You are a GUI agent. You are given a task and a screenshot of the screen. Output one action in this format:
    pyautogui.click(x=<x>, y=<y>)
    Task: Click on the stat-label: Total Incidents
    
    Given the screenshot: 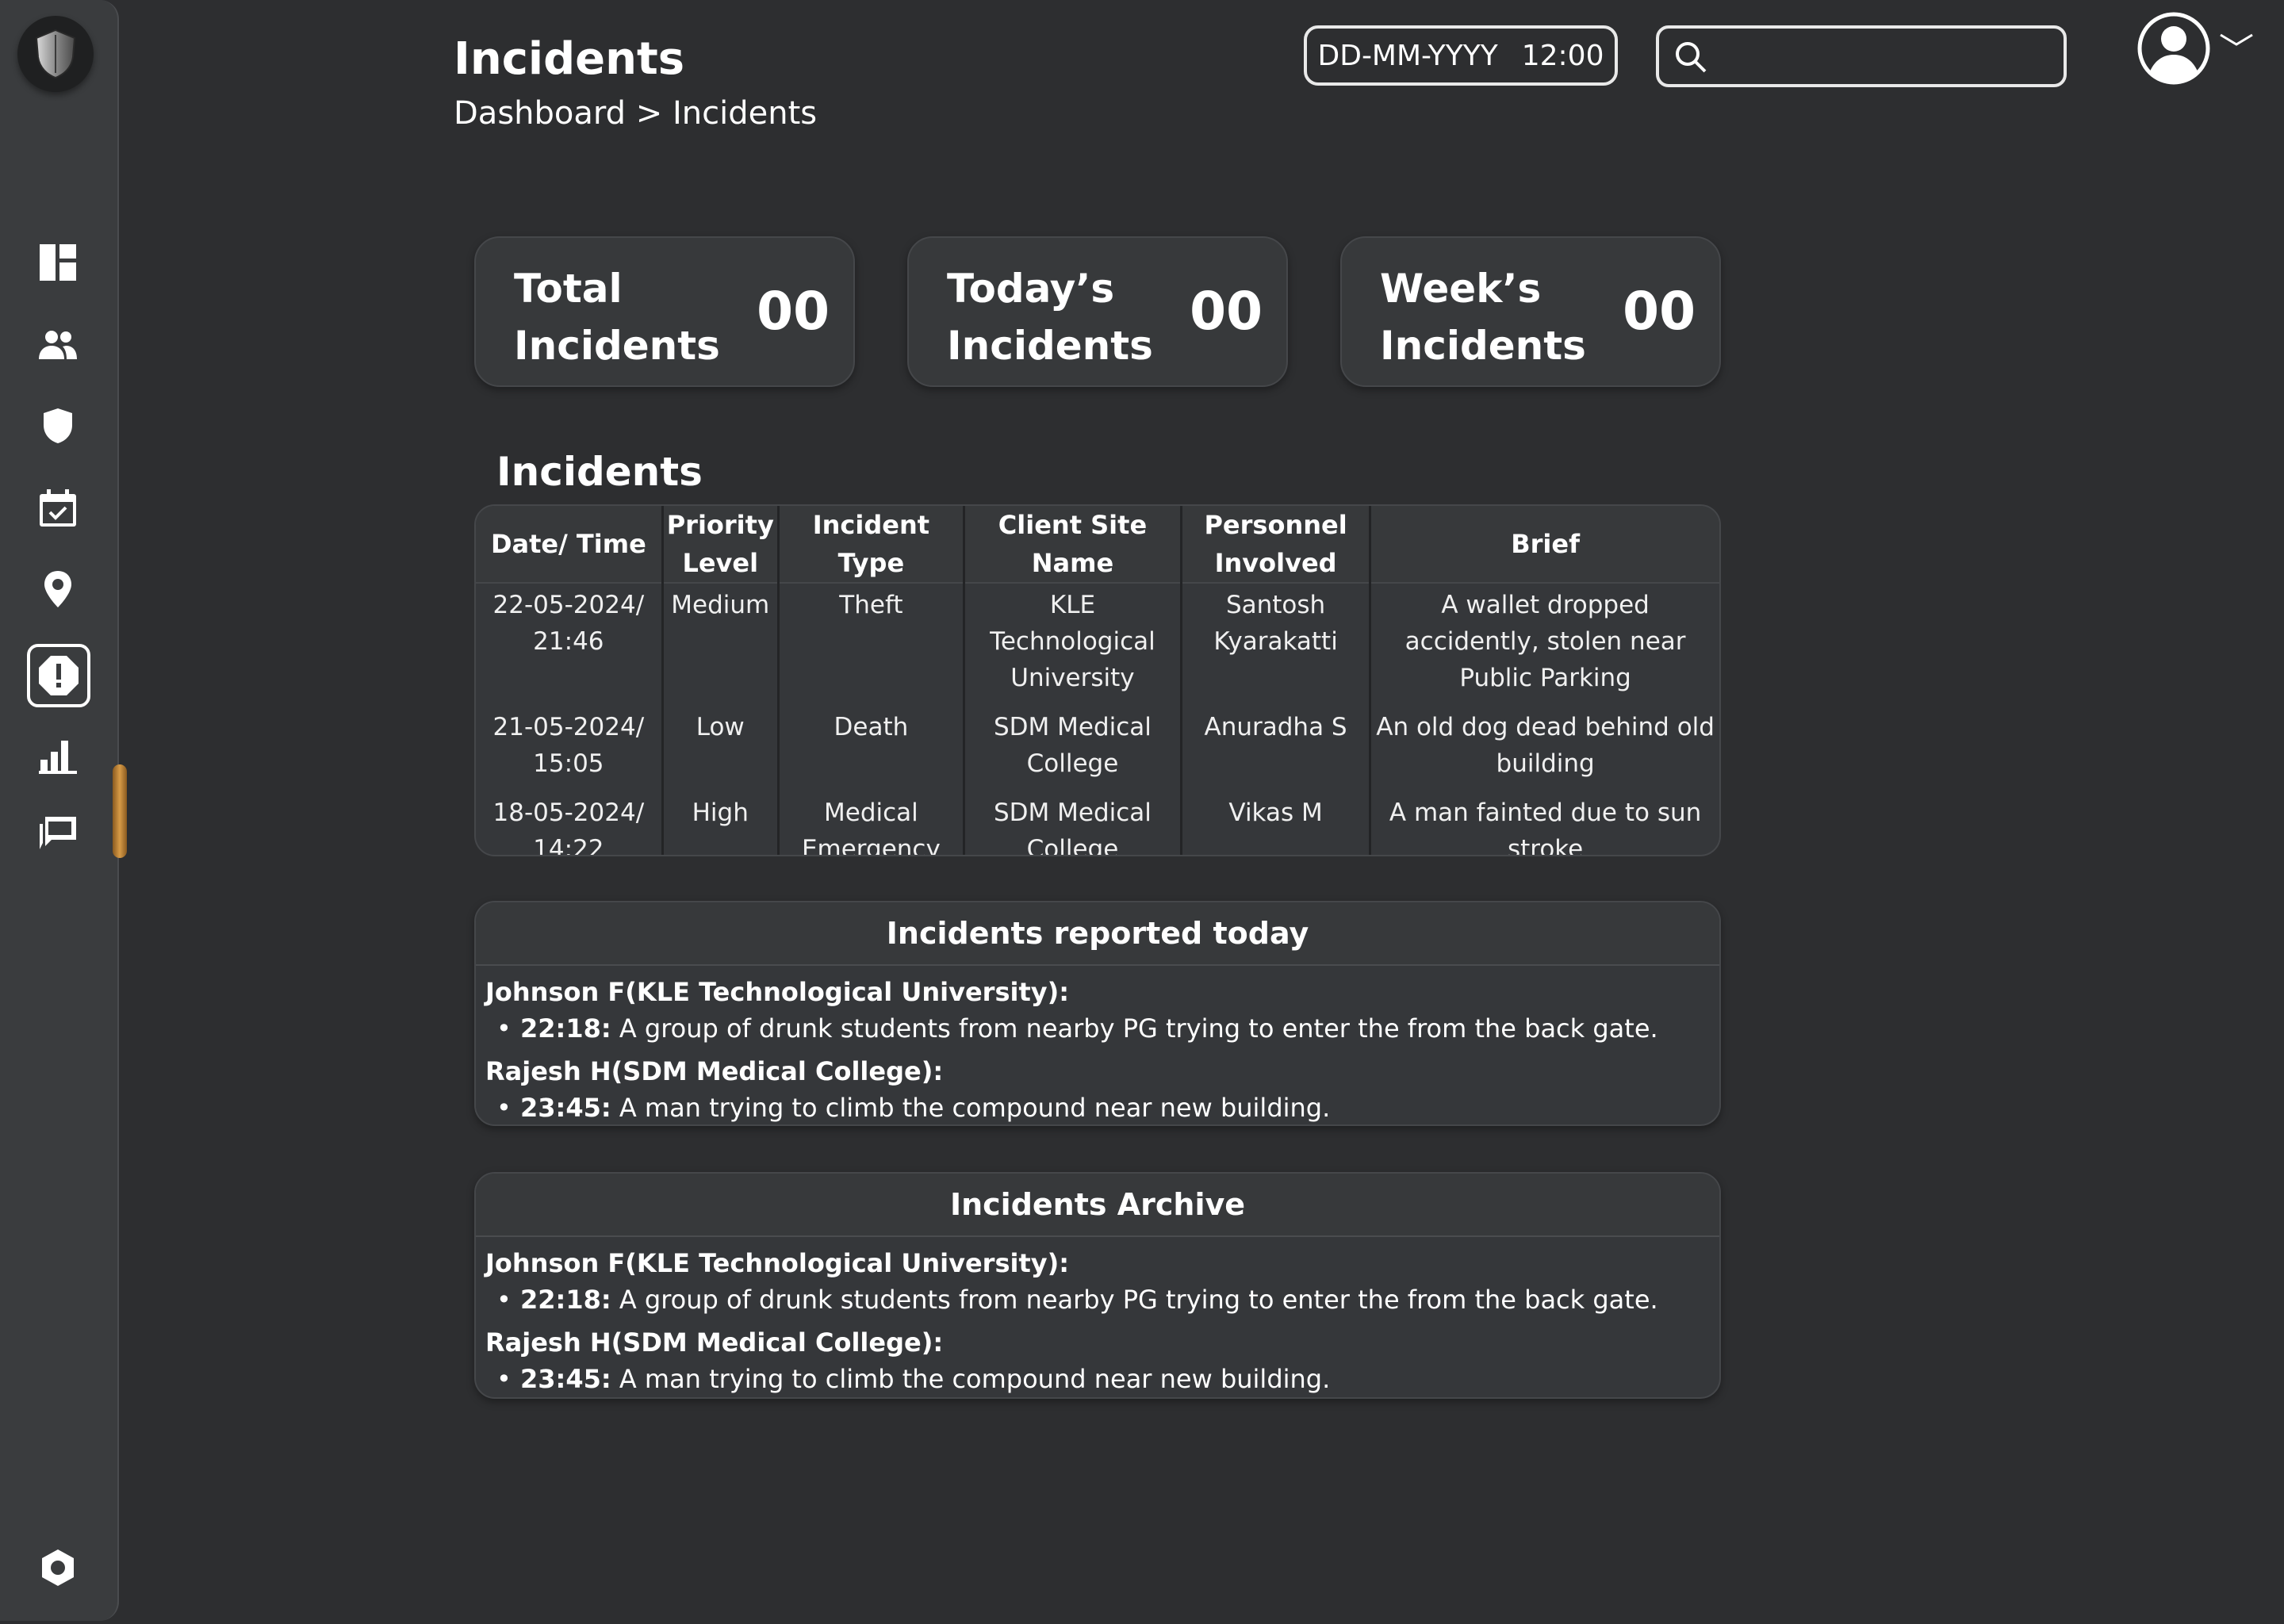 What is the action you would take?
    pyautogui.click(x=617, y=317)
    